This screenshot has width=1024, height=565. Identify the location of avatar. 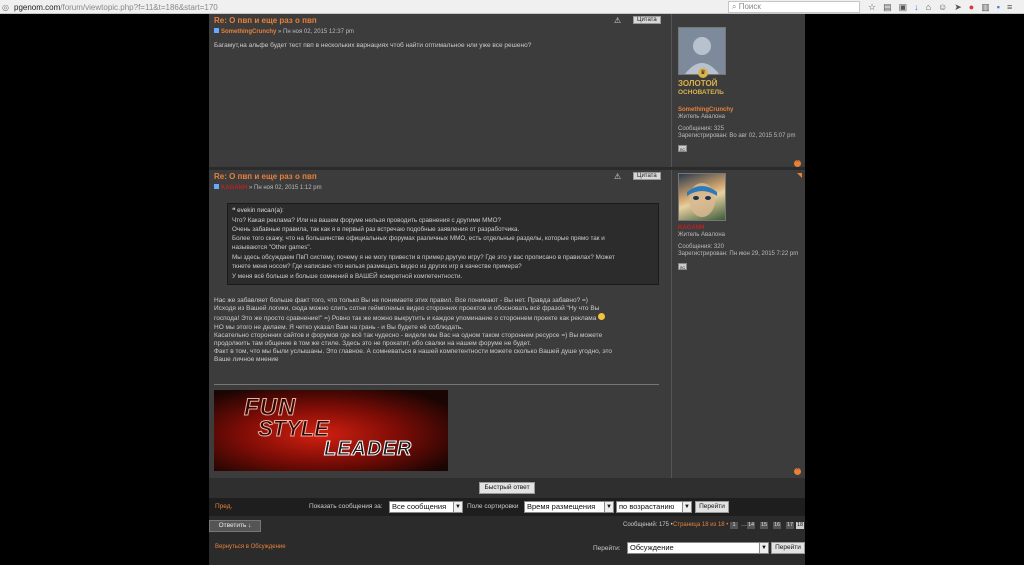
(702, 197).